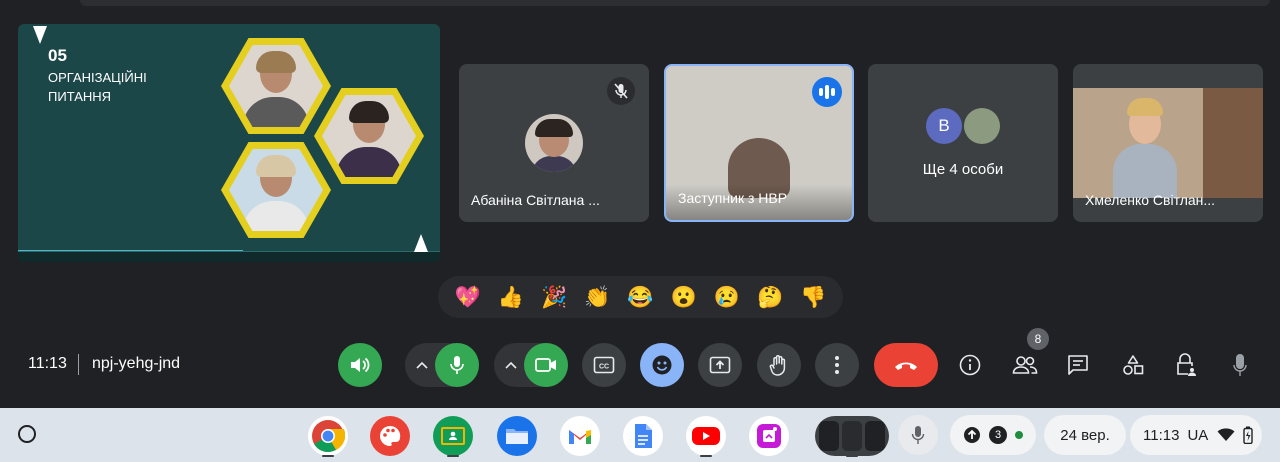  I want to click on captions-icon: CC, so click(604, 365).